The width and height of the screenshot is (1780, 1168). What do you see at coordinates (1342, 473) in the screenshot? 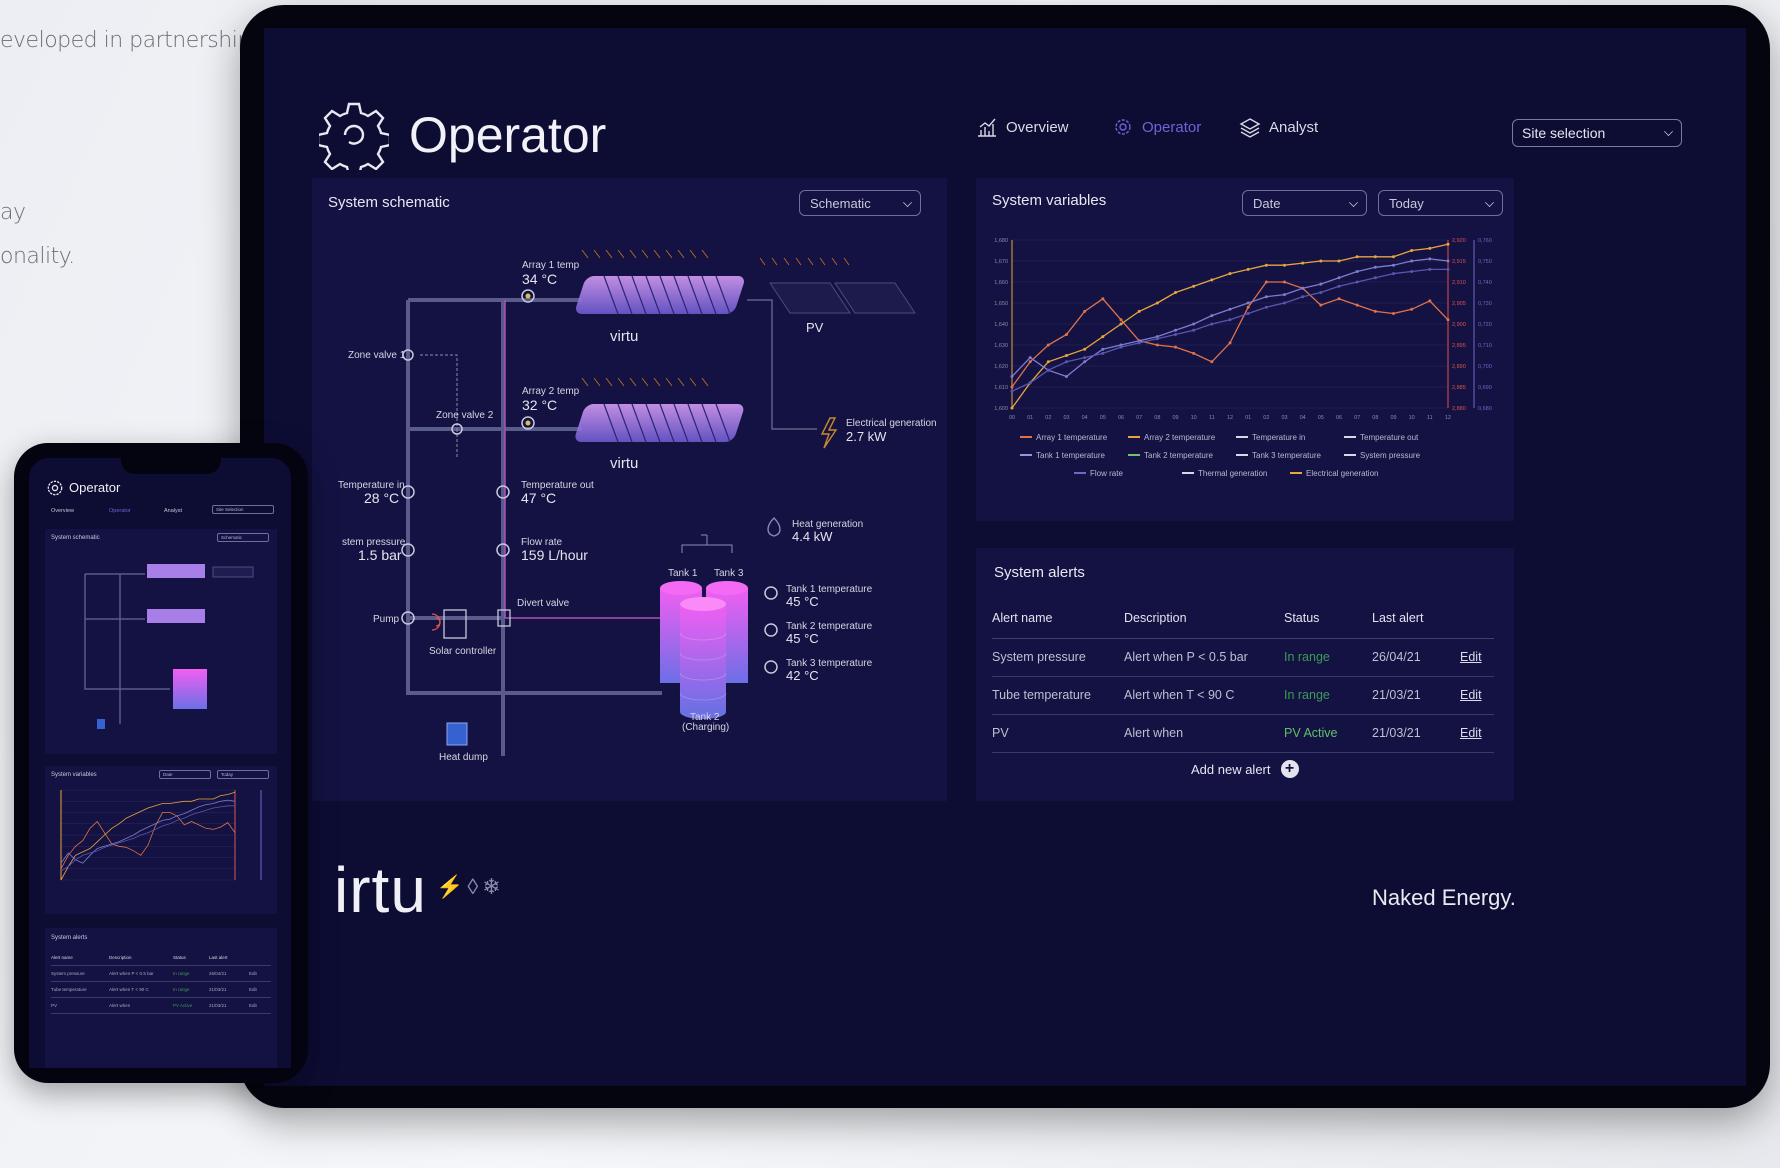
I see `legend-label: Electrical generation` at bounding box center [1342, 473].